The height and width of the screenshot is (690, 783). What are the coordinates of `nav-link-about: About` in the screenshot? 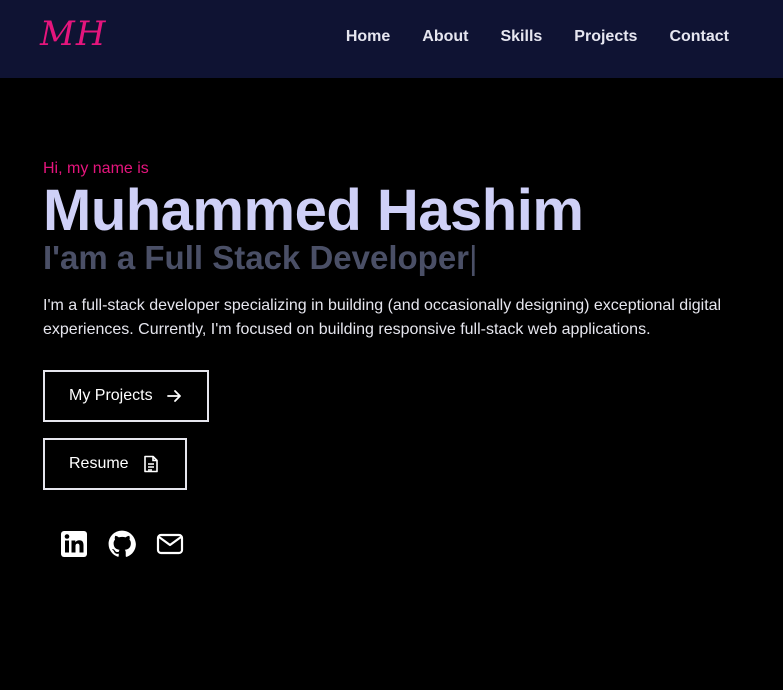 It's located at (445, 37).